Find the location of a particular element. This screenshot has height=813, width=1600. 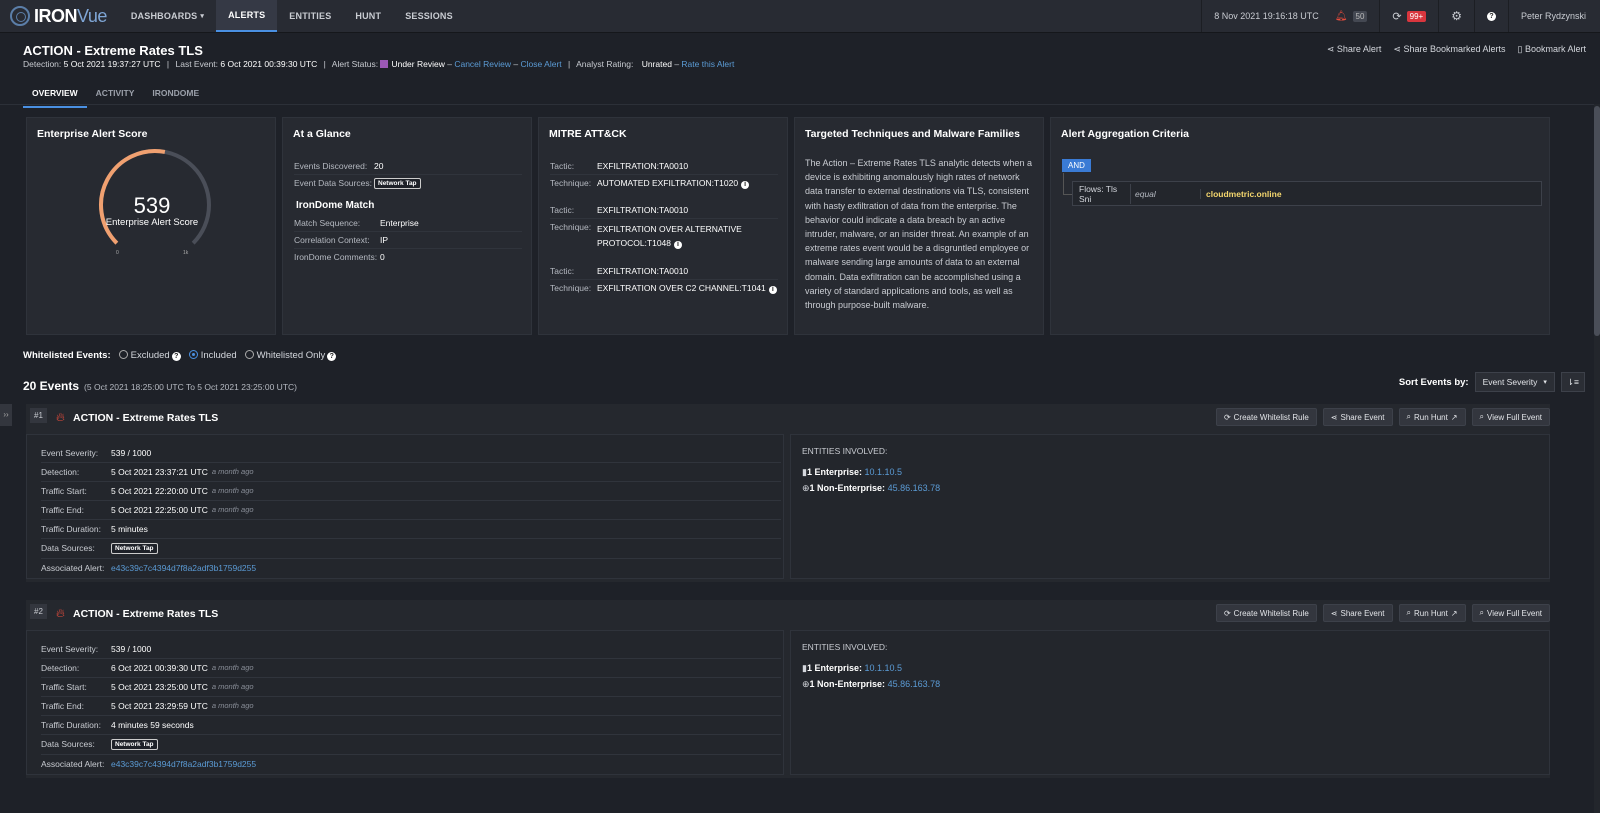

notifications-button: 🔔︎ 50 is located at coordinates (1355, 16).